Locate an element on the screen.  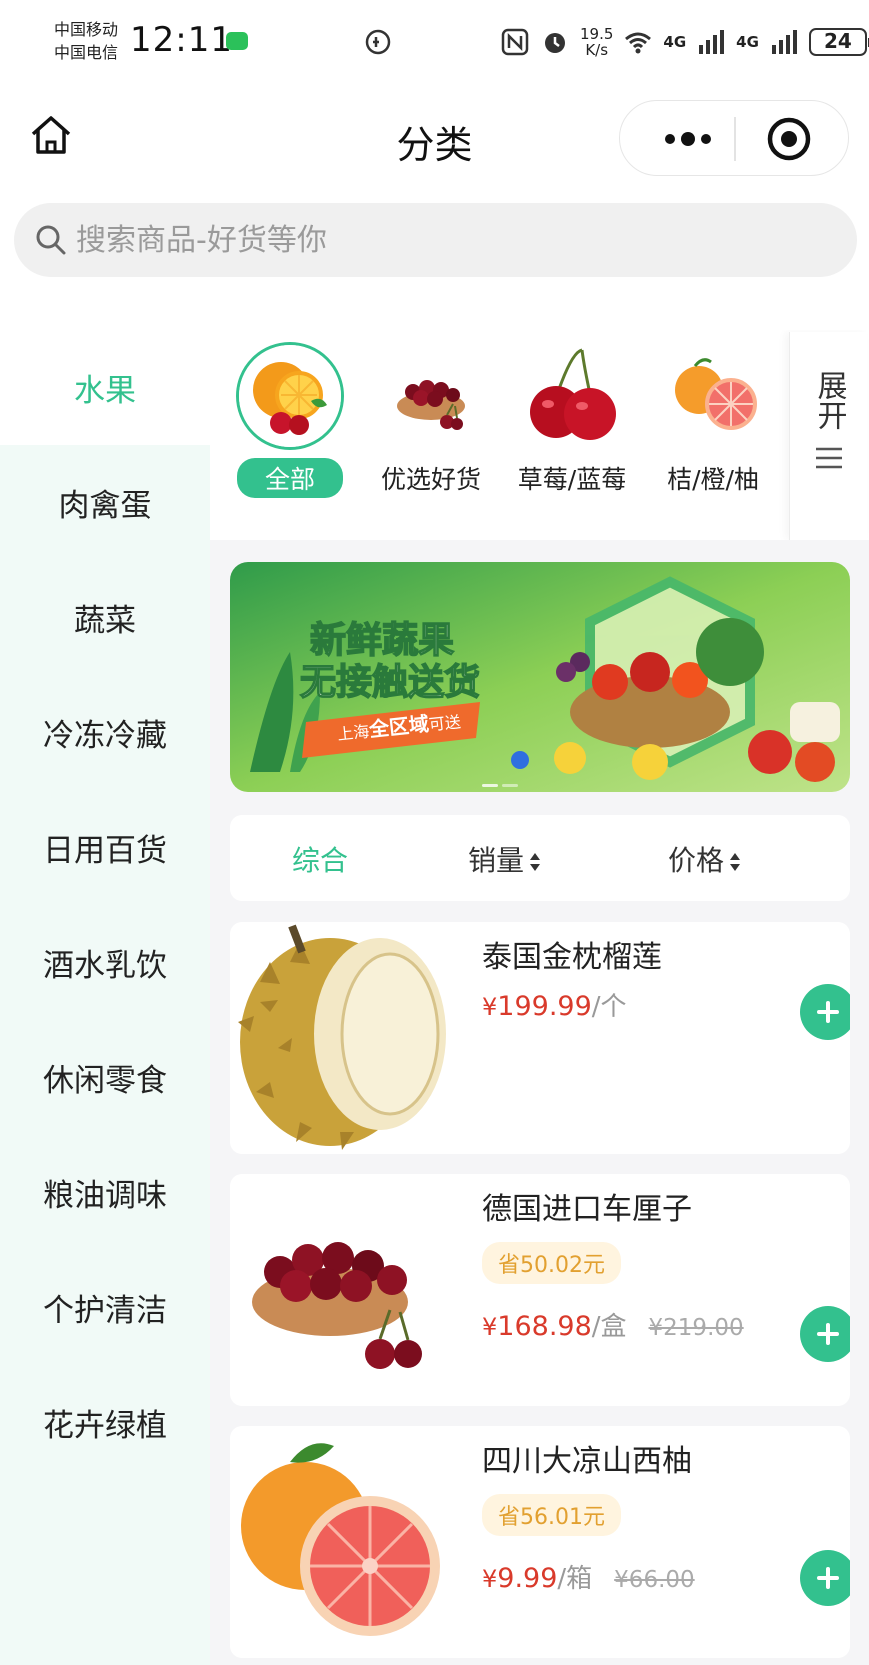
sidebar-item-drinks: 酒水乳饮 is located at coordinates (105, 962).